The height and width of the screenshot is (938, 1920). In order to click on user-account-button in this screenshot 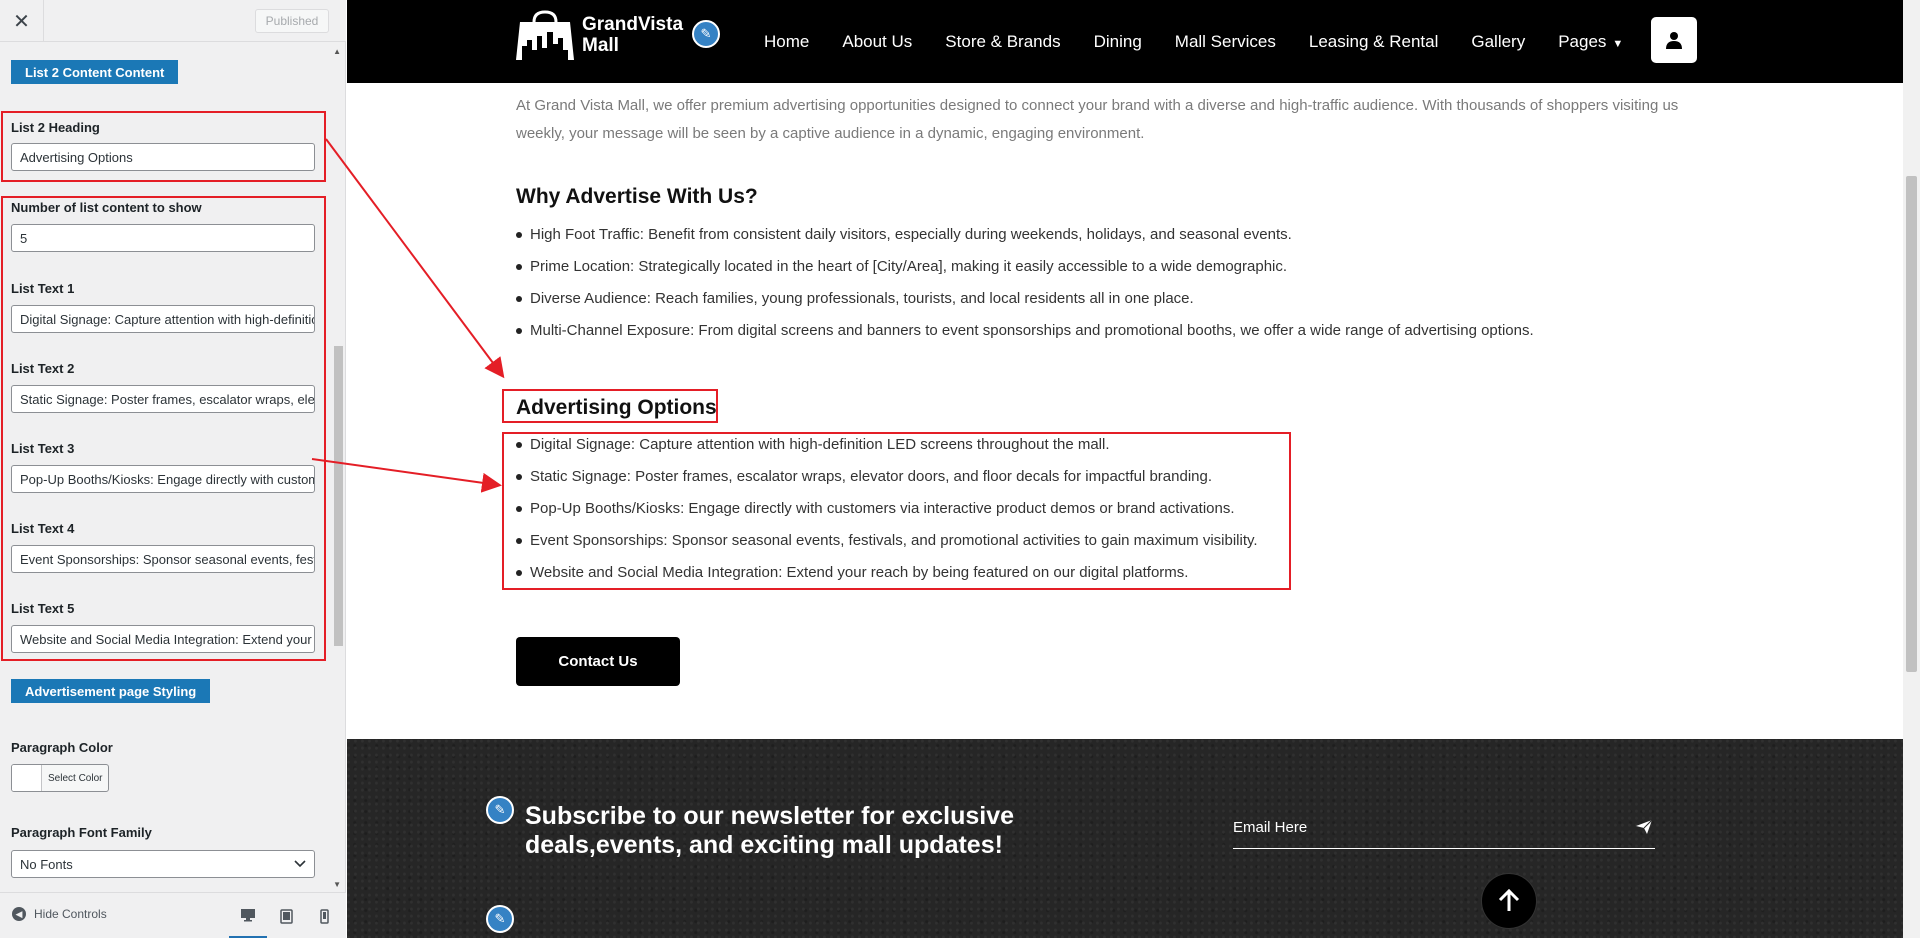, I will do `click(1674, 40)`.